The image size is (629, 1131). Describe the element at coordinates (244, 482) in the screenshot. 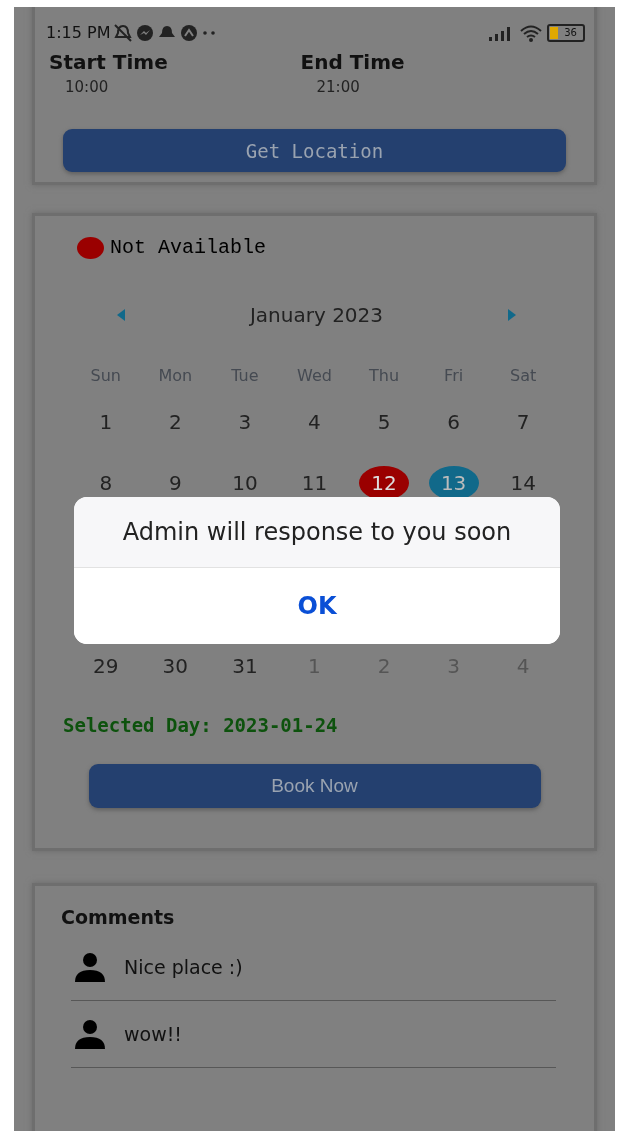

I see `calendar-day: 10` at that location.